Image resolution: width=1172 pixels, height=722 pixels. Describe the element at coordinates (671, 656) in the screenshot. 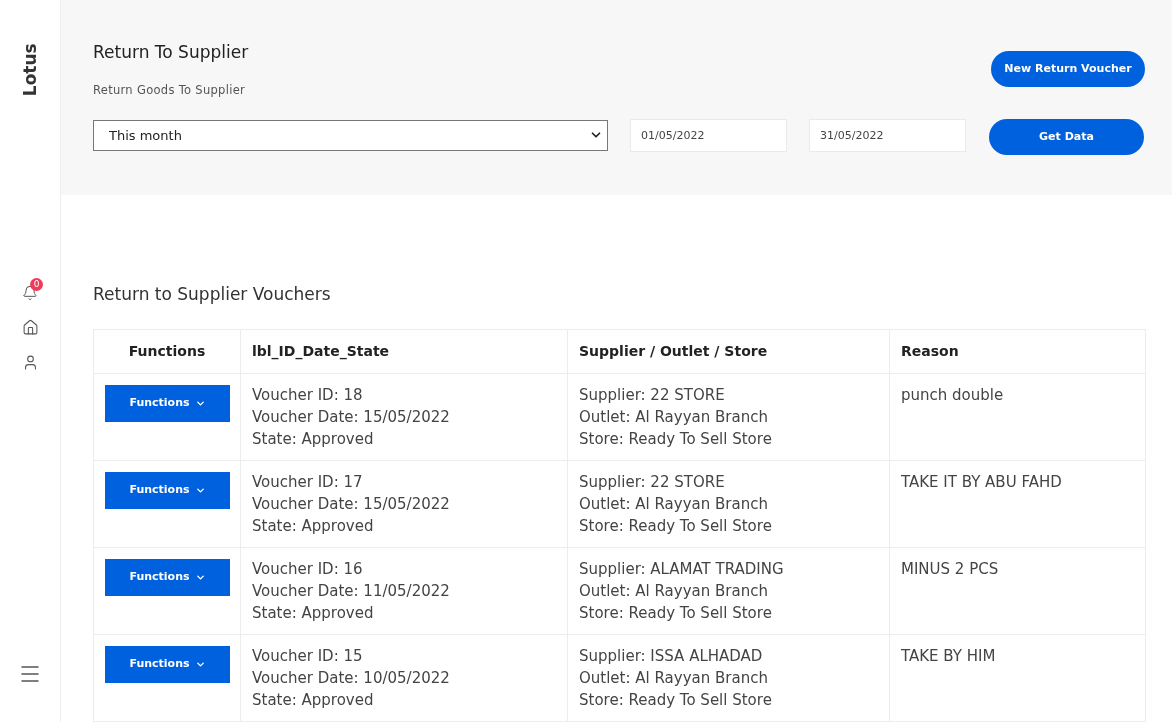

I see `supplier-name: Supplier: ISSA ALHADAD` at that location.